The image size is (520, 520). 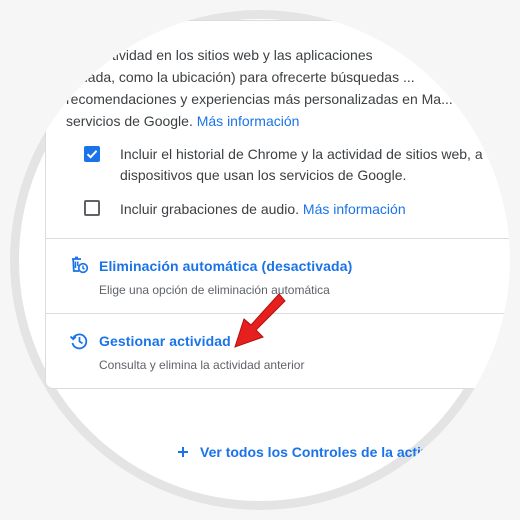 What do you see at coordinates (78, 341) in the screenshot?
I see `history-icon` at bounding box center [78, 341].